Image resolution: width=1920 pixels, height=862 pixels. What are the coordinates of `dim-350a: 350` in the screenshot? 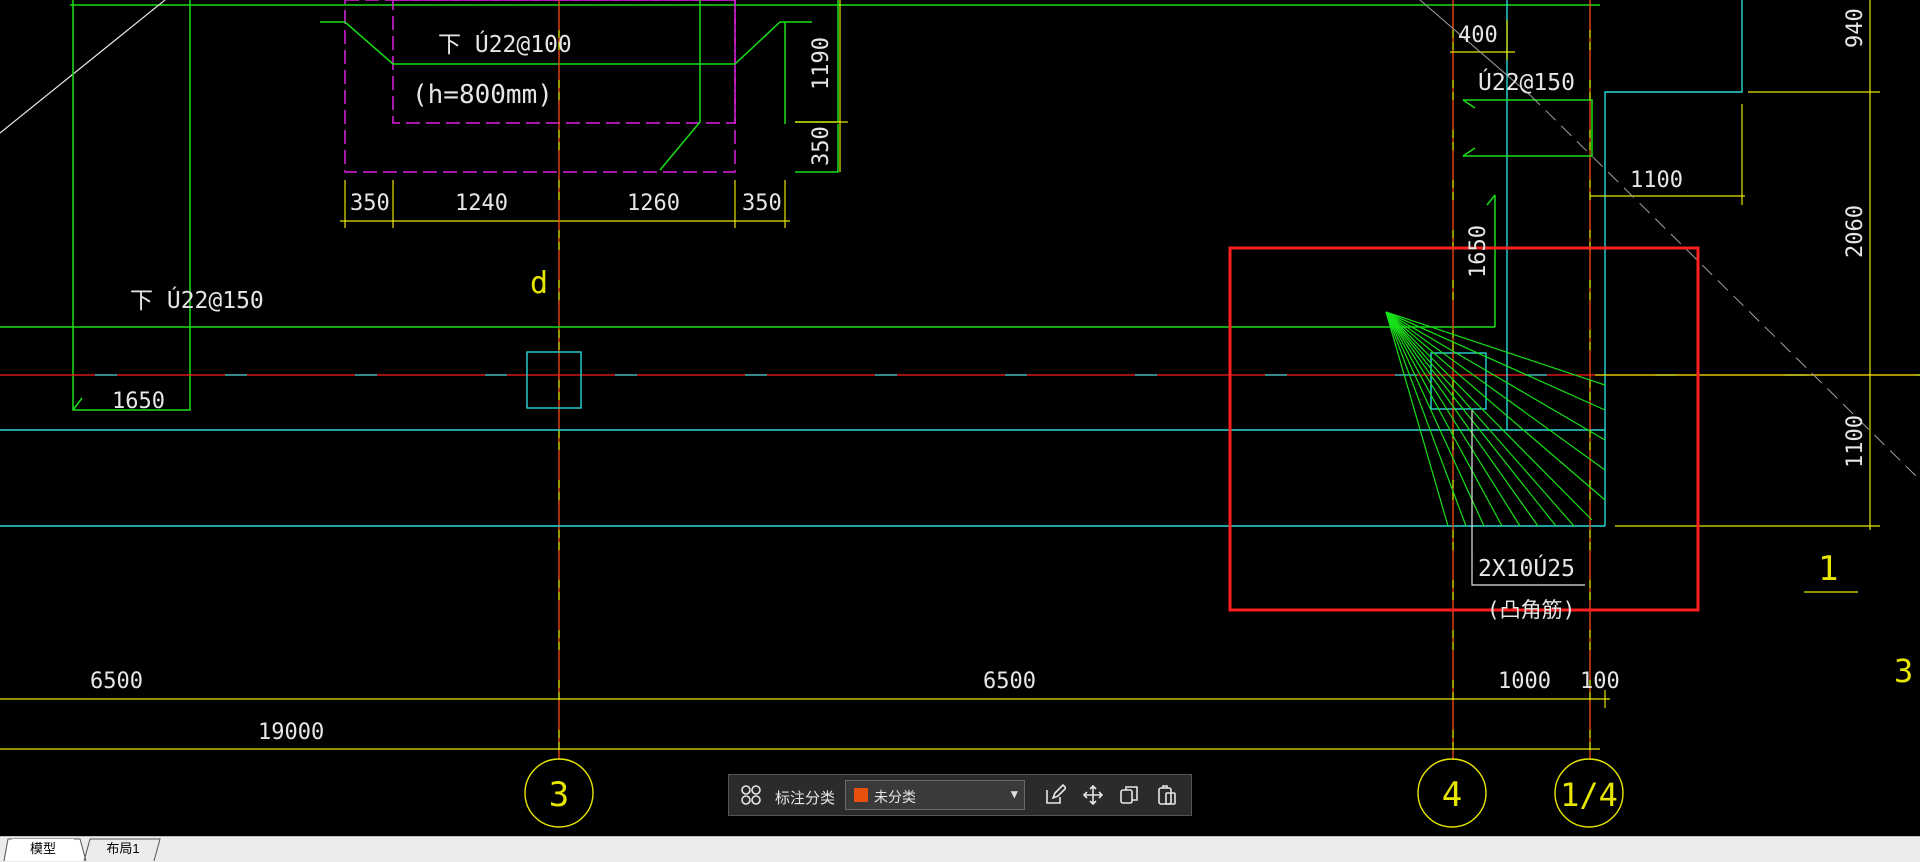 It's located at (370, 203).